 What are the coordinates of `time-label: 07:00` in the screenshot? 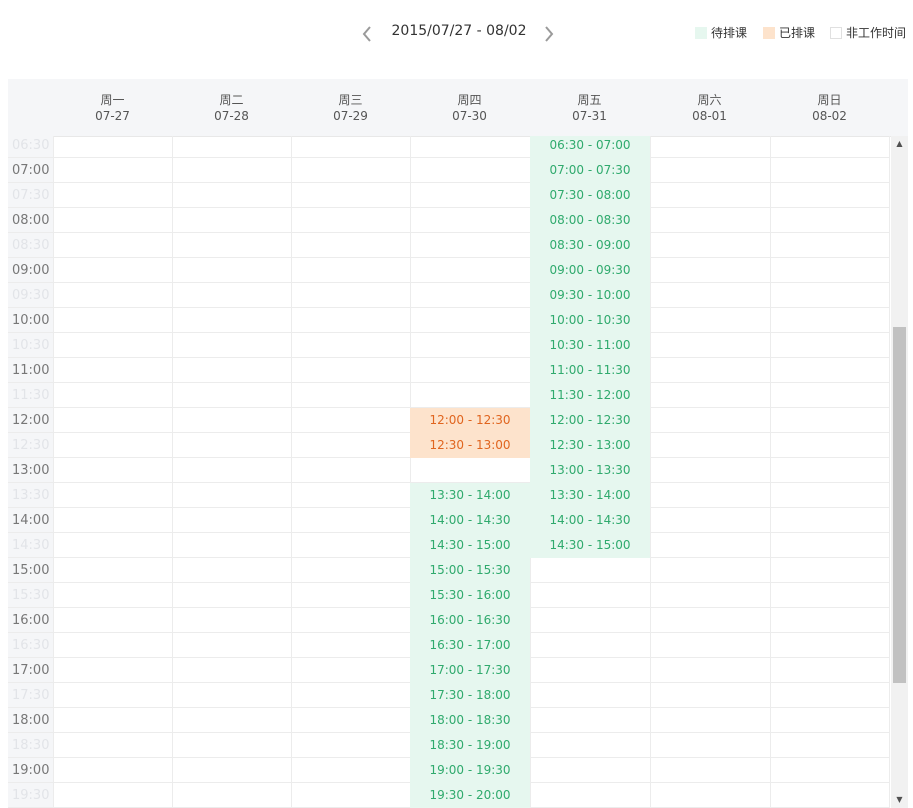 It's located at (31, 170).